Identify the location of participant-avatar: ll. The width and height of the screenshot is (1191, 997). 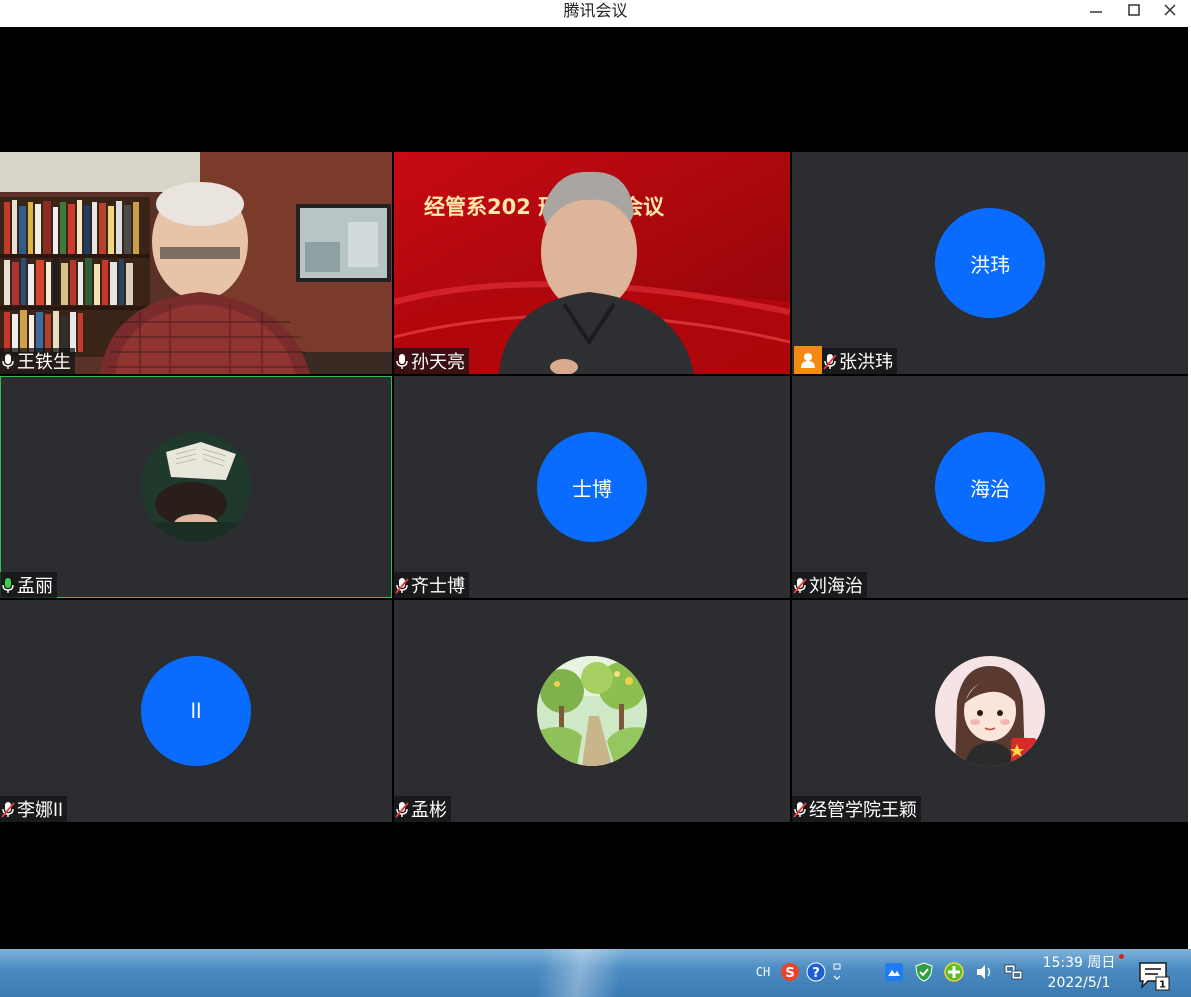
(196, 711).